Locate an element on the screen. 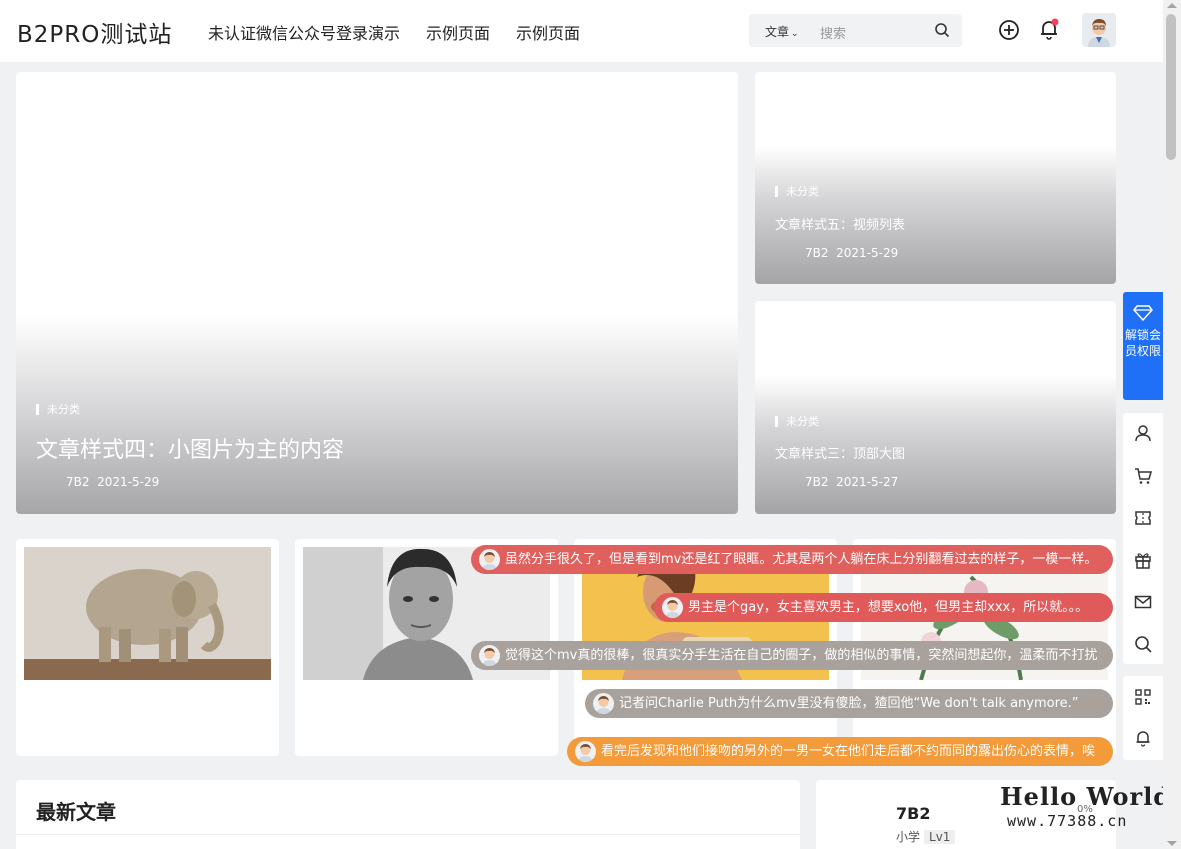  danmaku-comment: 男主是个gay，女主喜欢男主，想要xo他，但男主却xxx，所以就。。。 is located at coordinates (883, 607).